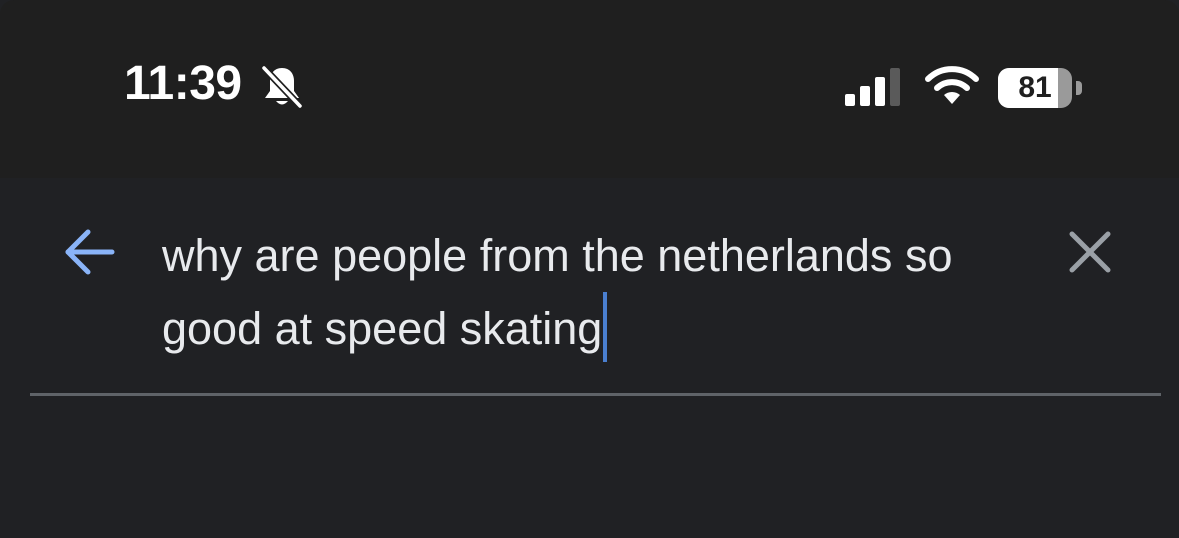  What do you see at coordinates (872, 87) in the screenshot?
I see `cellular-signal-icon` at bounding box center [872, 87].